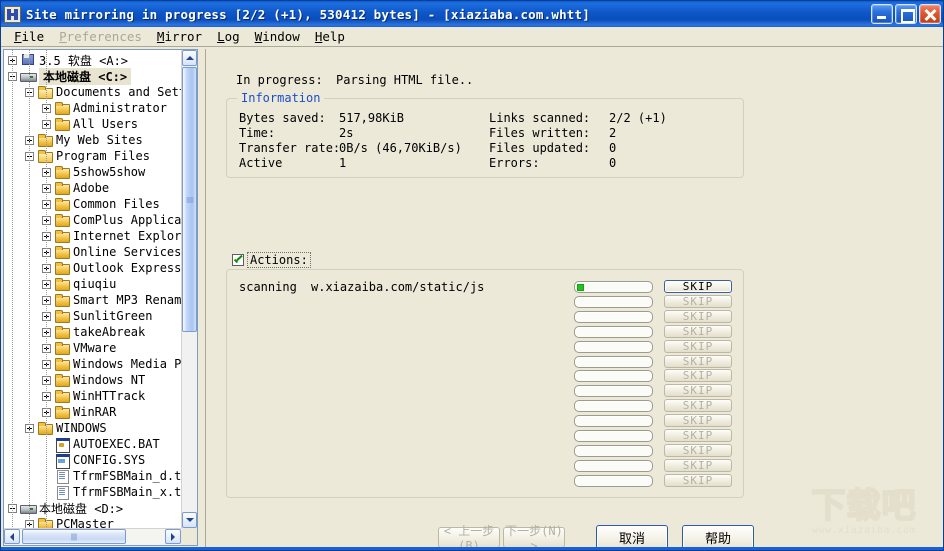  What do you see at coordinates (93, 364) in the screenshot?
I see `tree-node: Windows Media Pl` at bounding box center [93, 364].